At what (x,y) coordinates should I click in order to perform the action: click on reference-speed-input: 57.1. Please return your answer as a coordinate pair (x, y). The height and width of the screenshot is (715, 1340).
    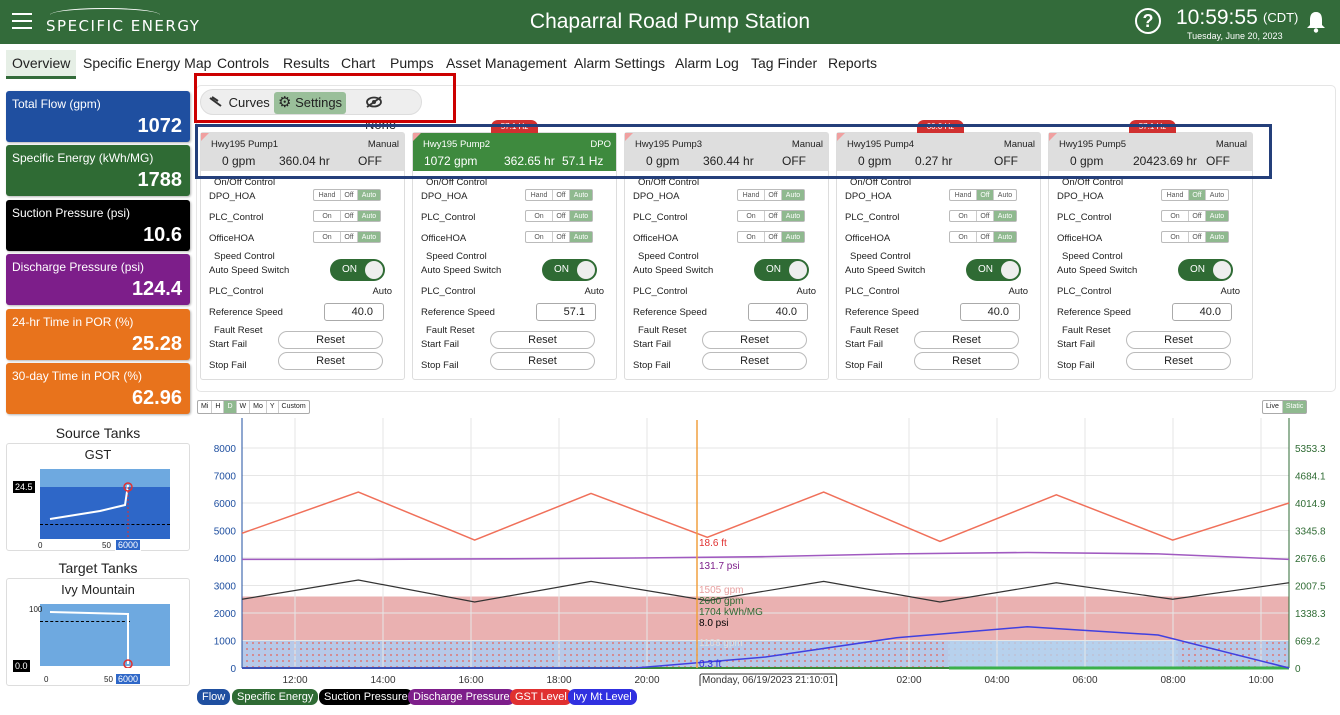
    Looking at the image, I should click on (566, 312).